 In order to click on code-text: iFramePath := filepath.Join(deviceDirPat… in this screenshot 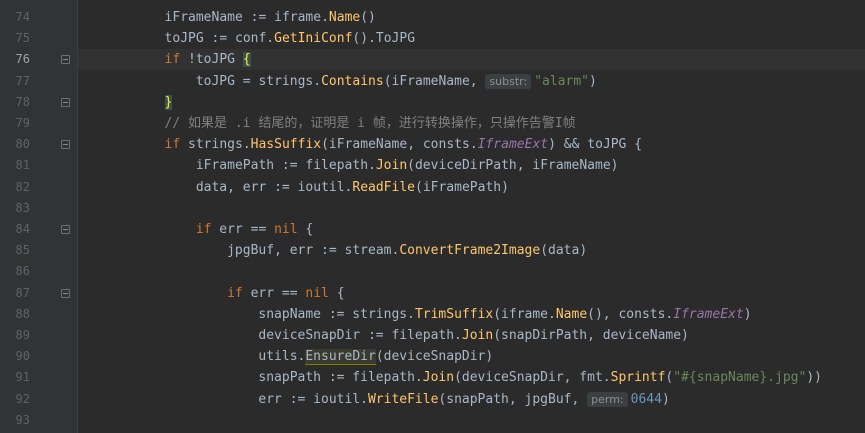, I will do `click(407, 165)`.